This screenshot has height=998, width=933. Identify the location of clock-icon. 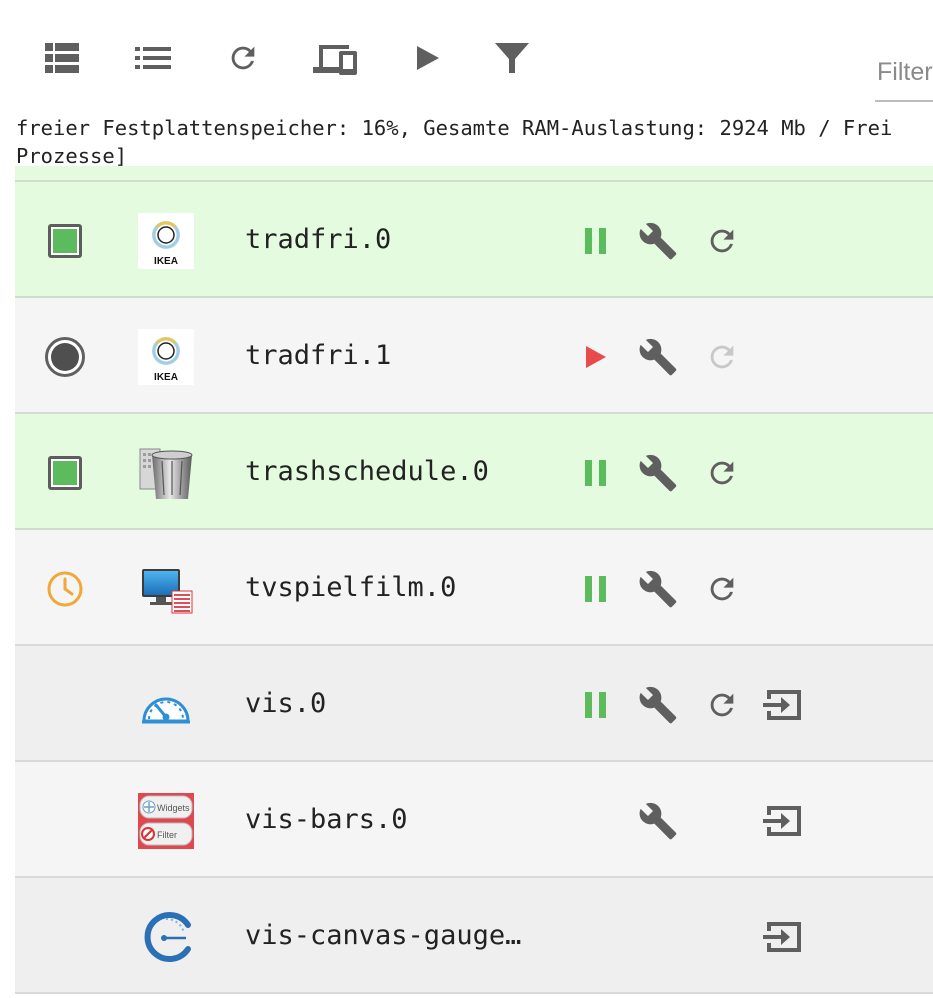
(65, 589).